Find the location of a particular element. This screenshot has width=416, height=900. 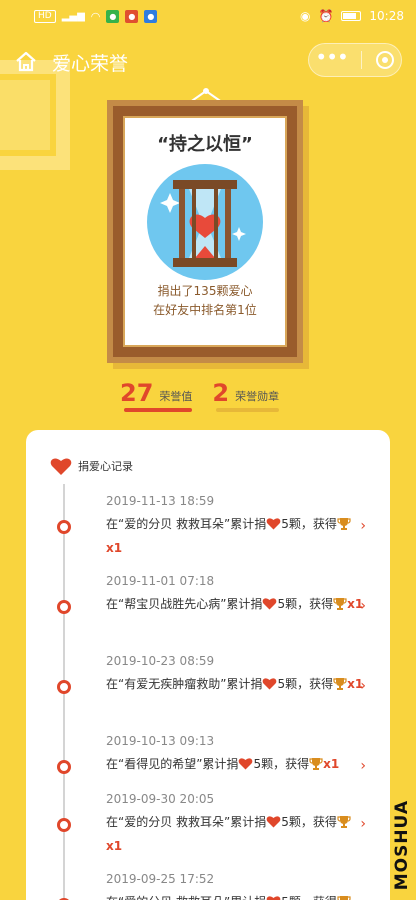

record-text: 在“爱的分贝 救救耳朵”累计捐5颗，获得x1 is located at coordinates (236, 895).